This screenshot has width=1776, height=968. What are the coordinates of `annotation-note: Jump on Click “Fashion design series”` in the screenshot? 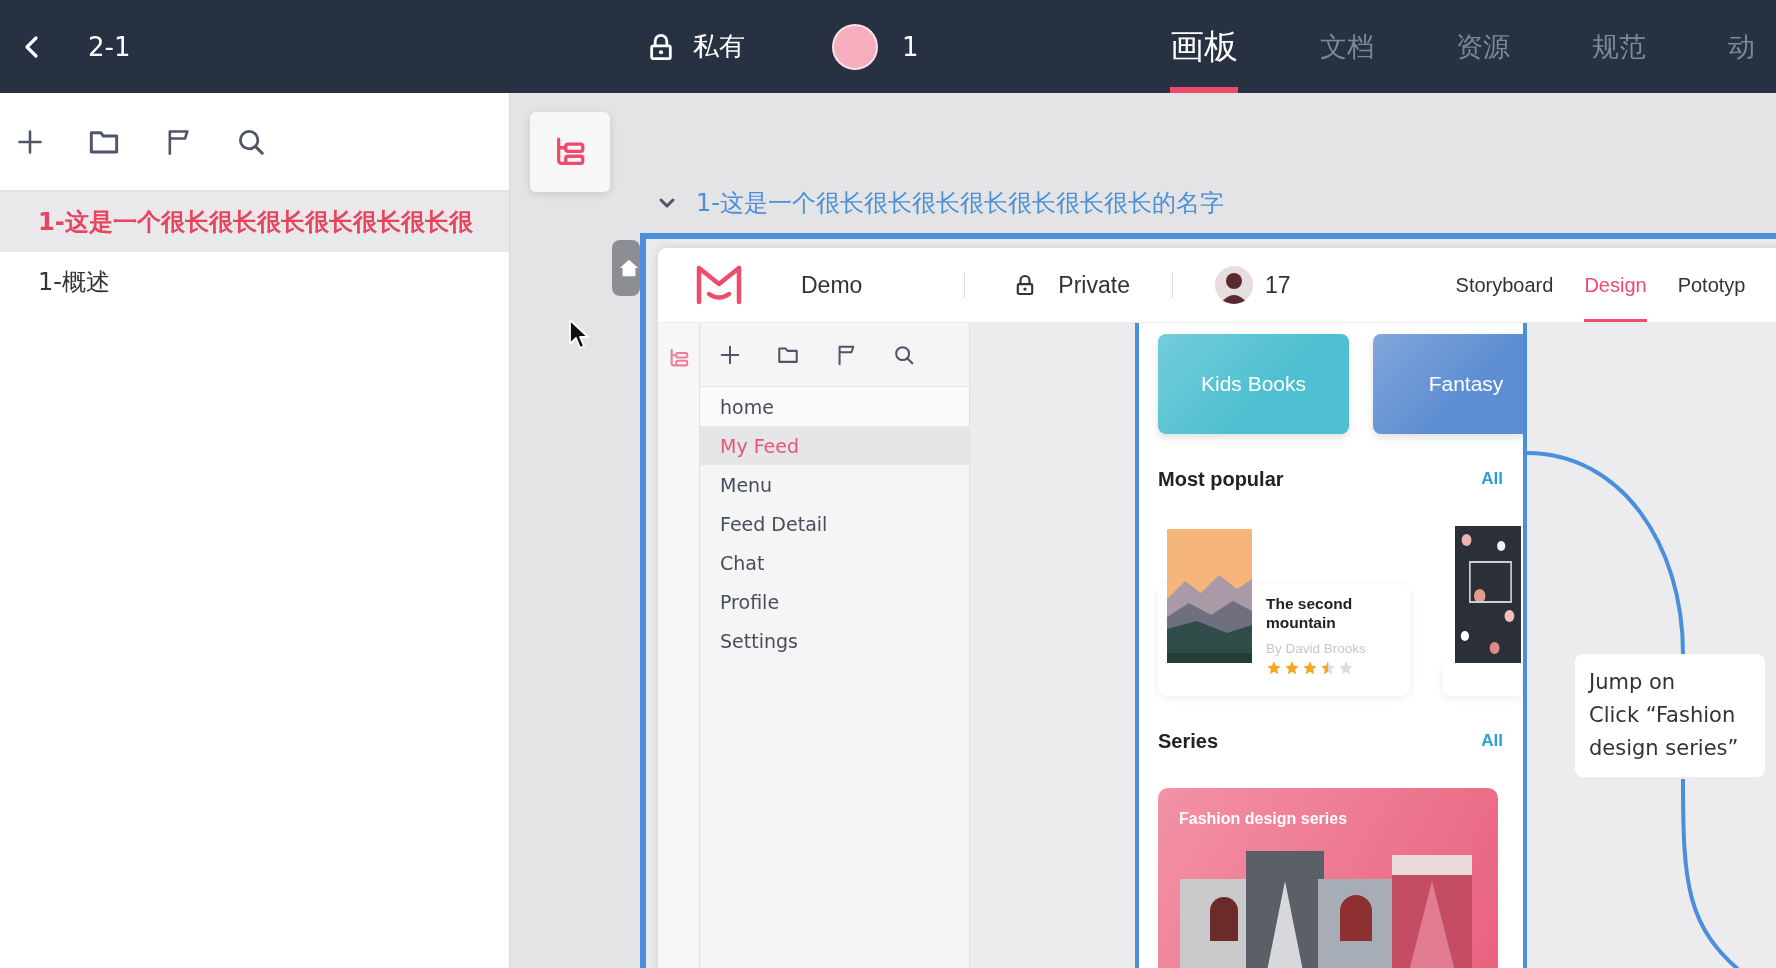 It's located at (1670, 715).